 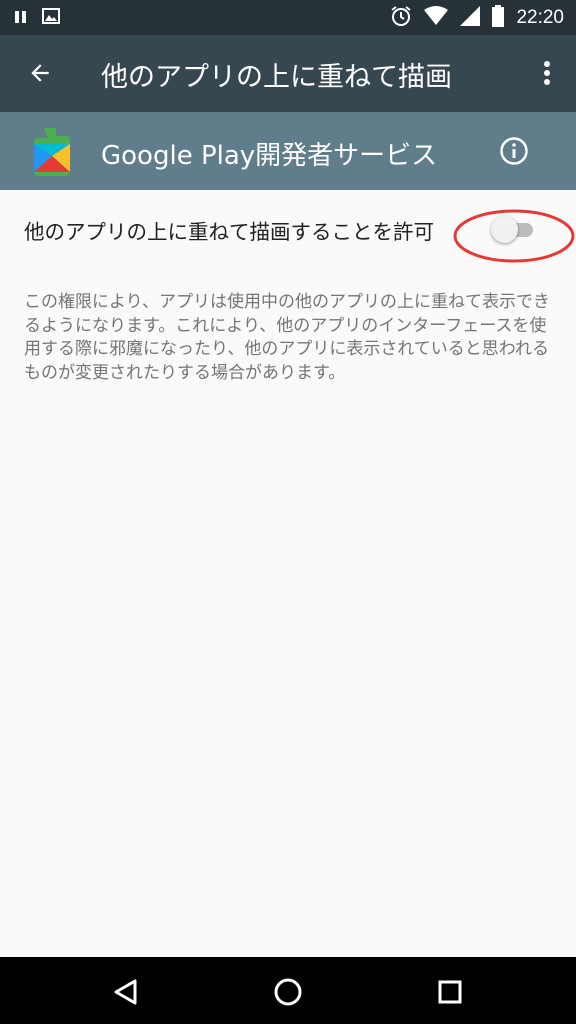 What do you see at coordinates (21, 18) in the screenshot?
I see `pause-icon` at bounding box center [21, 18].